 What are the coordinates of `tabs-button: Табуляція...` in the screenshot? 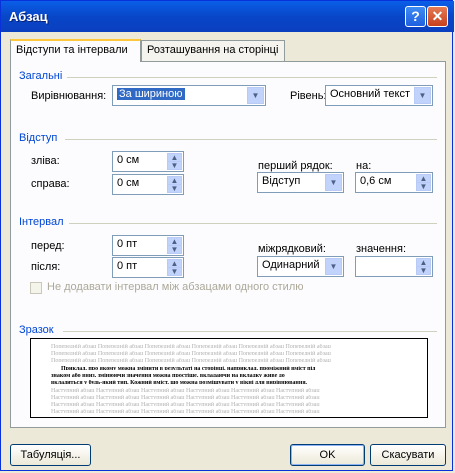 It's located at (50, 455).